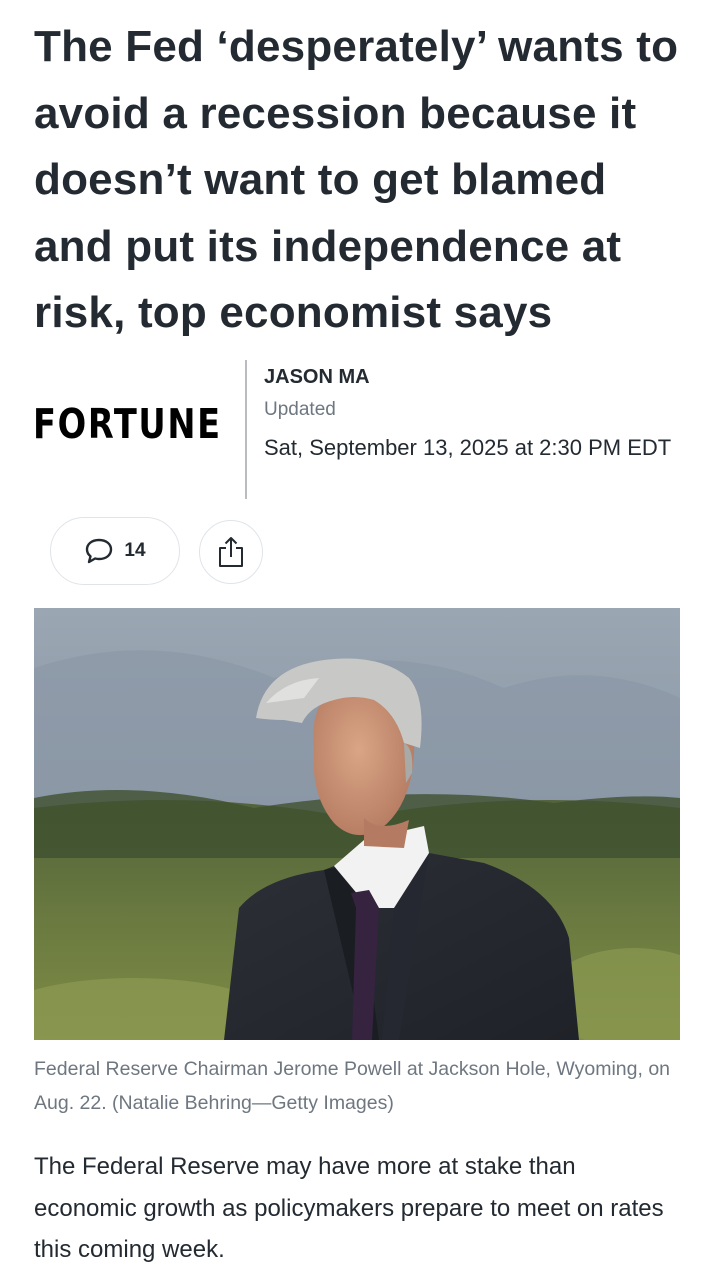 Image resolution: width=714 pixels, height=1280 pixels. I want to click on publish-date: Sat, September 13, 2025 at 2:30 PM EDT, so click(468, 447).